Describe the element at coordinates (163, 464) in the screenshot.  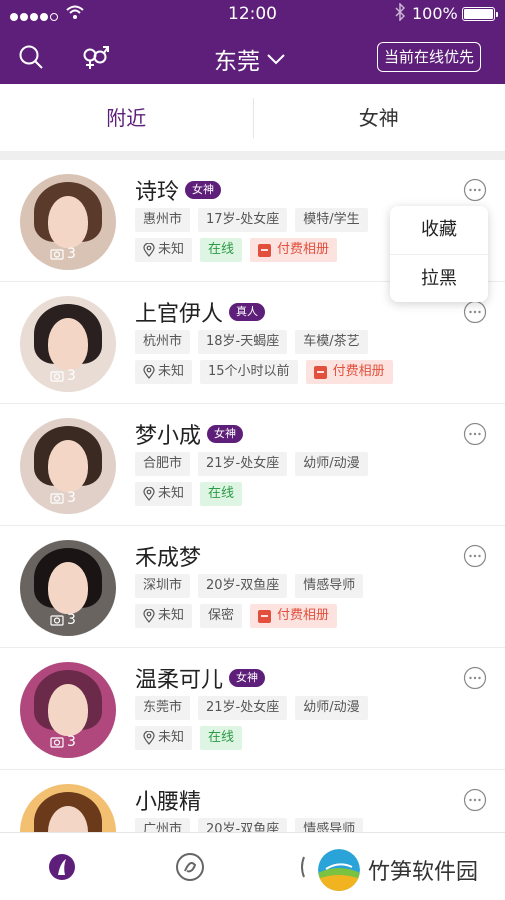
I see `info-tag: 合肥市` at that location.